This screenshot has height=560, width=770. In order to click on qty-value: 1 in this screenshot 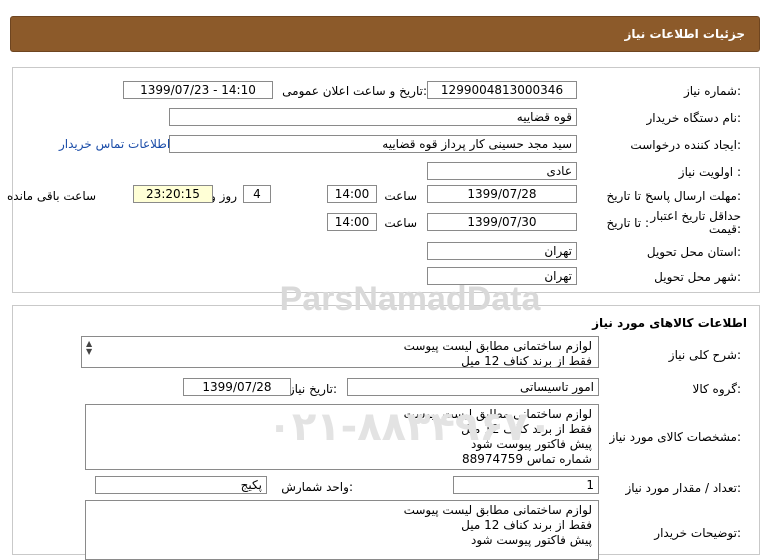, I will do `click(590, 485)`.